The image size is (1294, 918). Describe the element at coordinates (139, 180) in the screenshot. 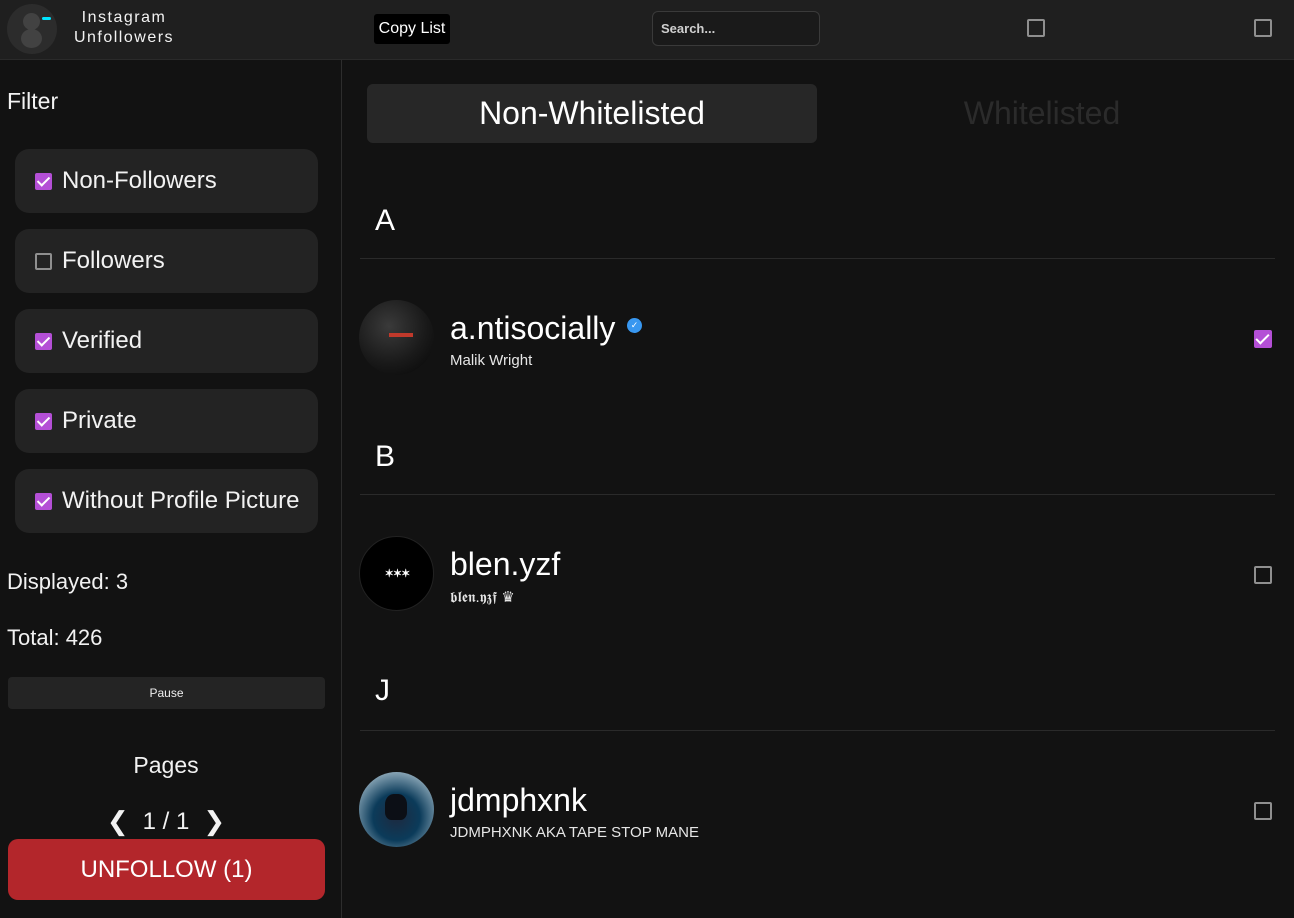

I see `filter-label: Non-Followers` at that location.